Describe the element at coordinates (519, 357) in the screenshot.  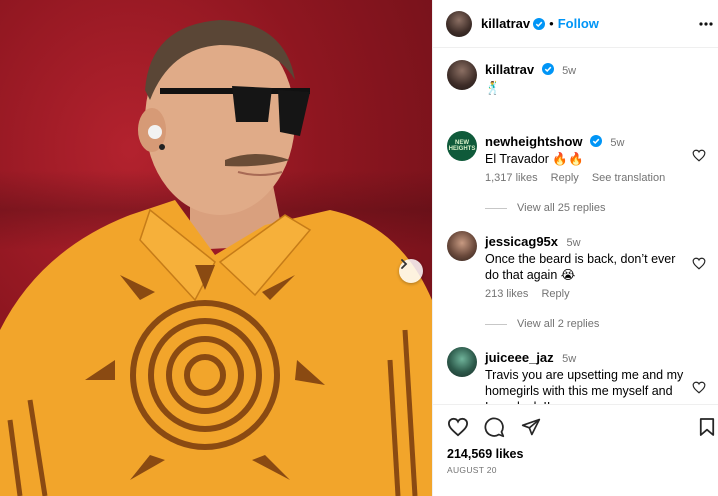
I see `comment-username: juiceee_jaz` at that location.